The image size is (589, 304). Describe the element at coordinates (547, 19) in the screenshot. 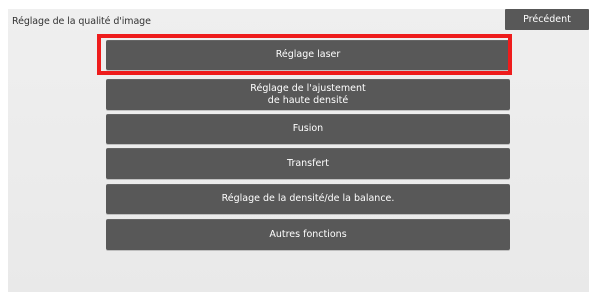

I see `back-button: Précédent` at that location.